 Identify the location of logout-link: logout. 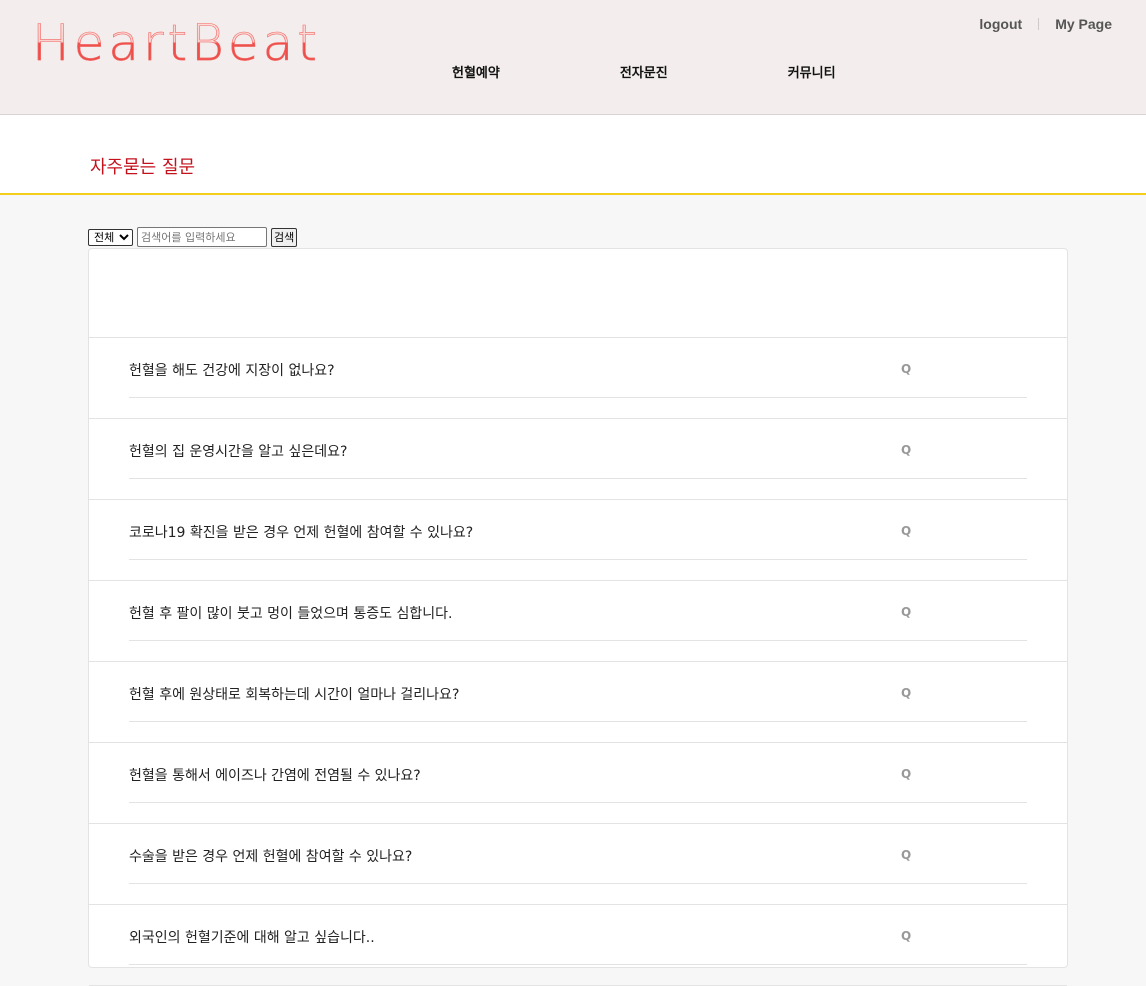
(1000, 24).